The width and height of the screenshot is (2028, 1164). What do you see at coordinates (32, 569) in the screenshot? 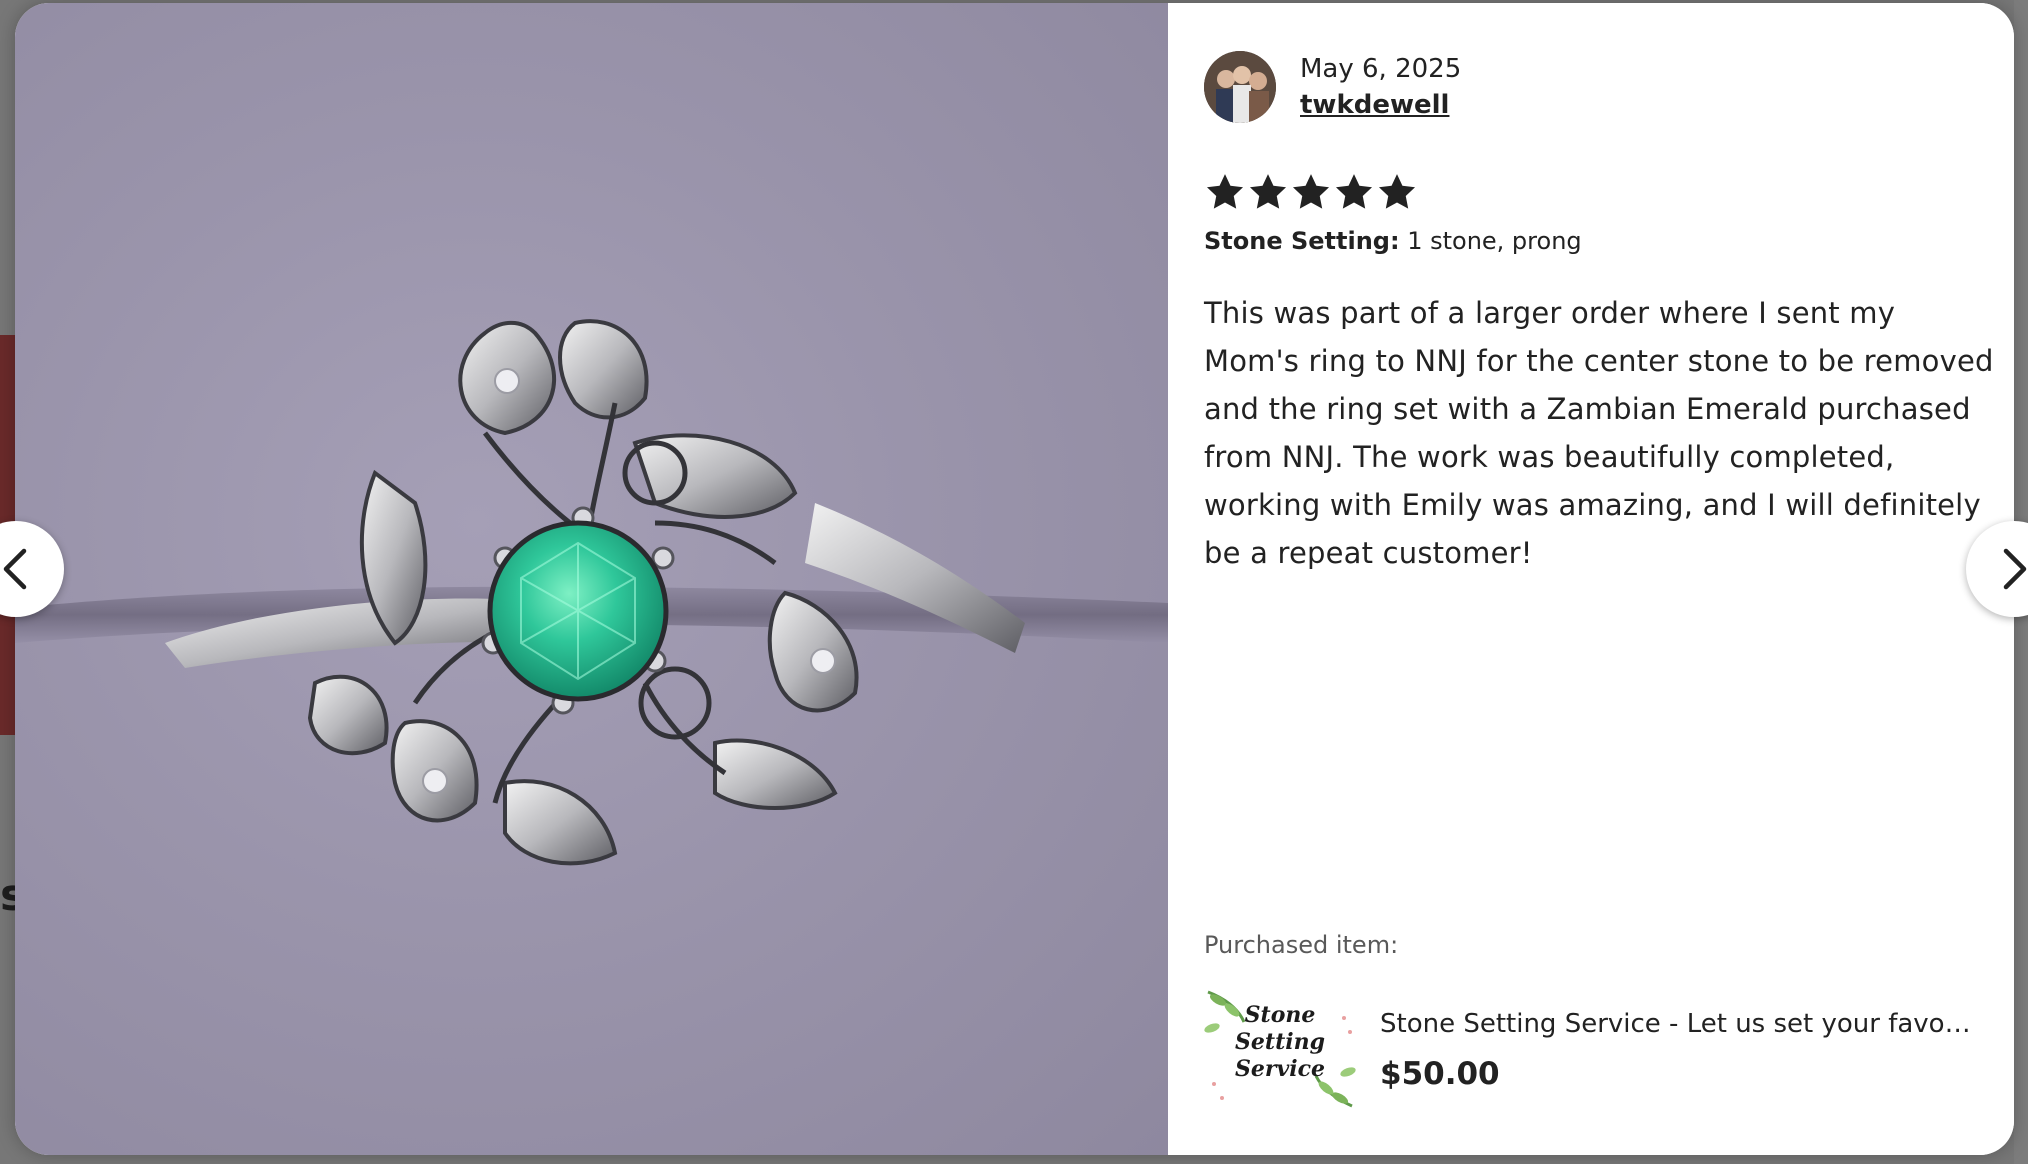
I see `previous-photo-button` at bounding box center [32, 569].